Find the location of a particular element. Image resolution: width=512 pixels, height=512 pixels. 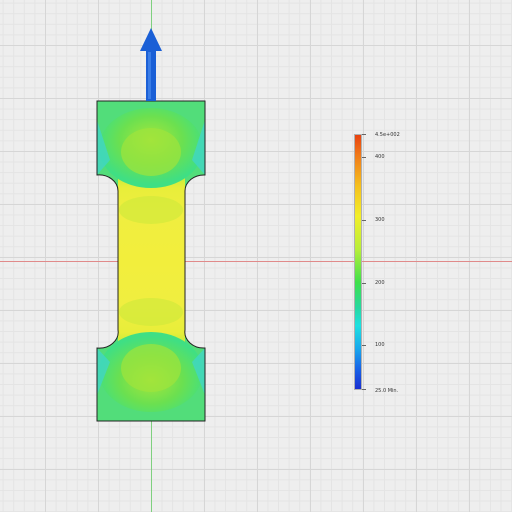

legend-label-max: 4.5e+002 is located at coordinates (387, 135).